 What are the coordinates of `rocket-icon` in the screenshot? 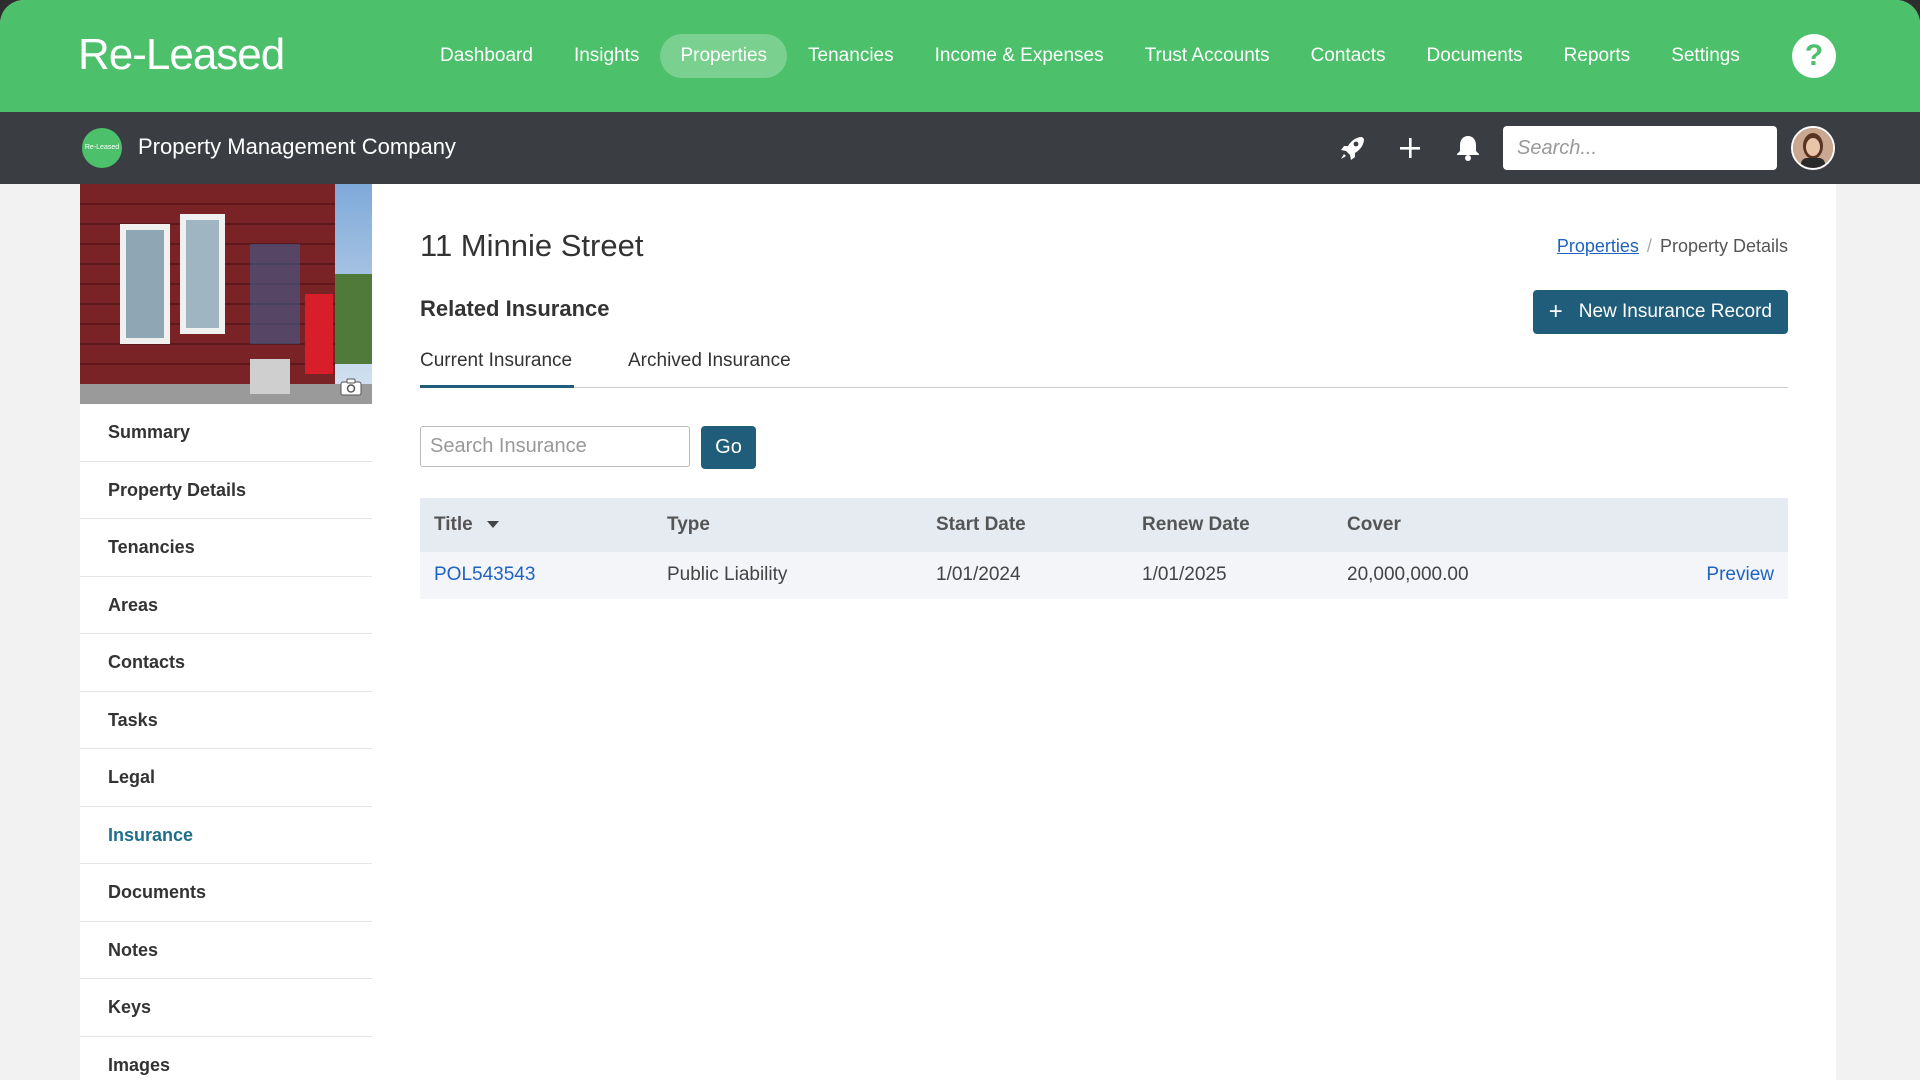 It's located at (1352, 148).